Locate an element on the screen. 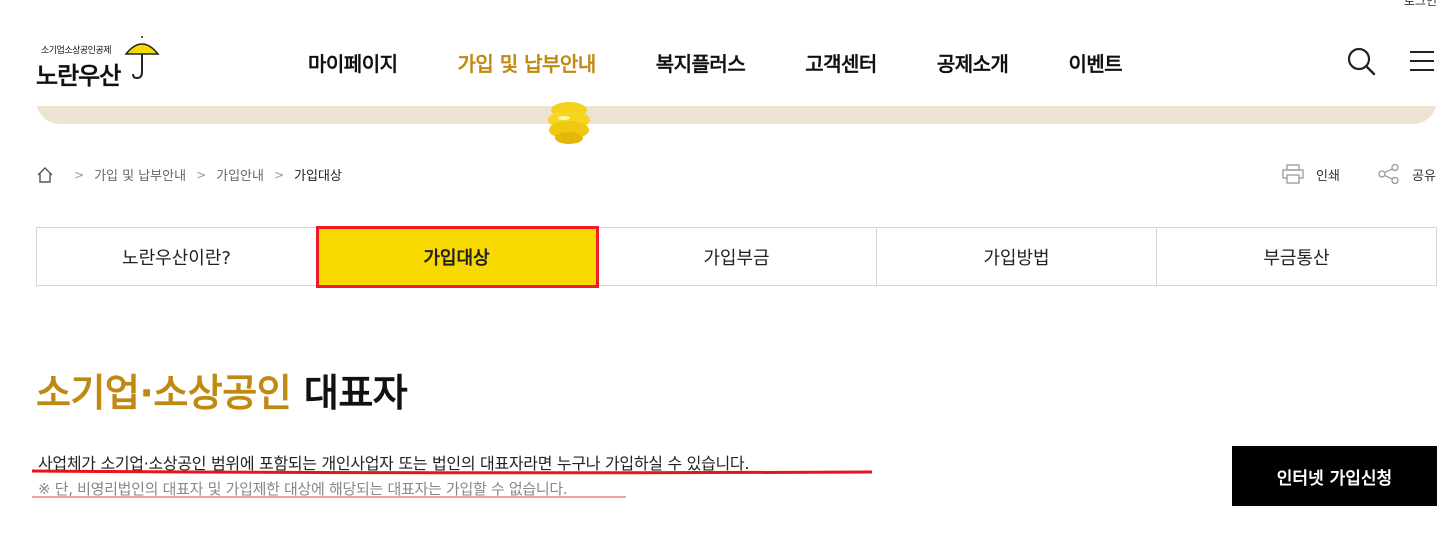 The width and height of the screenshot is (1445, 560). umbrella-handle-icon is located at coordinates (569, 123).